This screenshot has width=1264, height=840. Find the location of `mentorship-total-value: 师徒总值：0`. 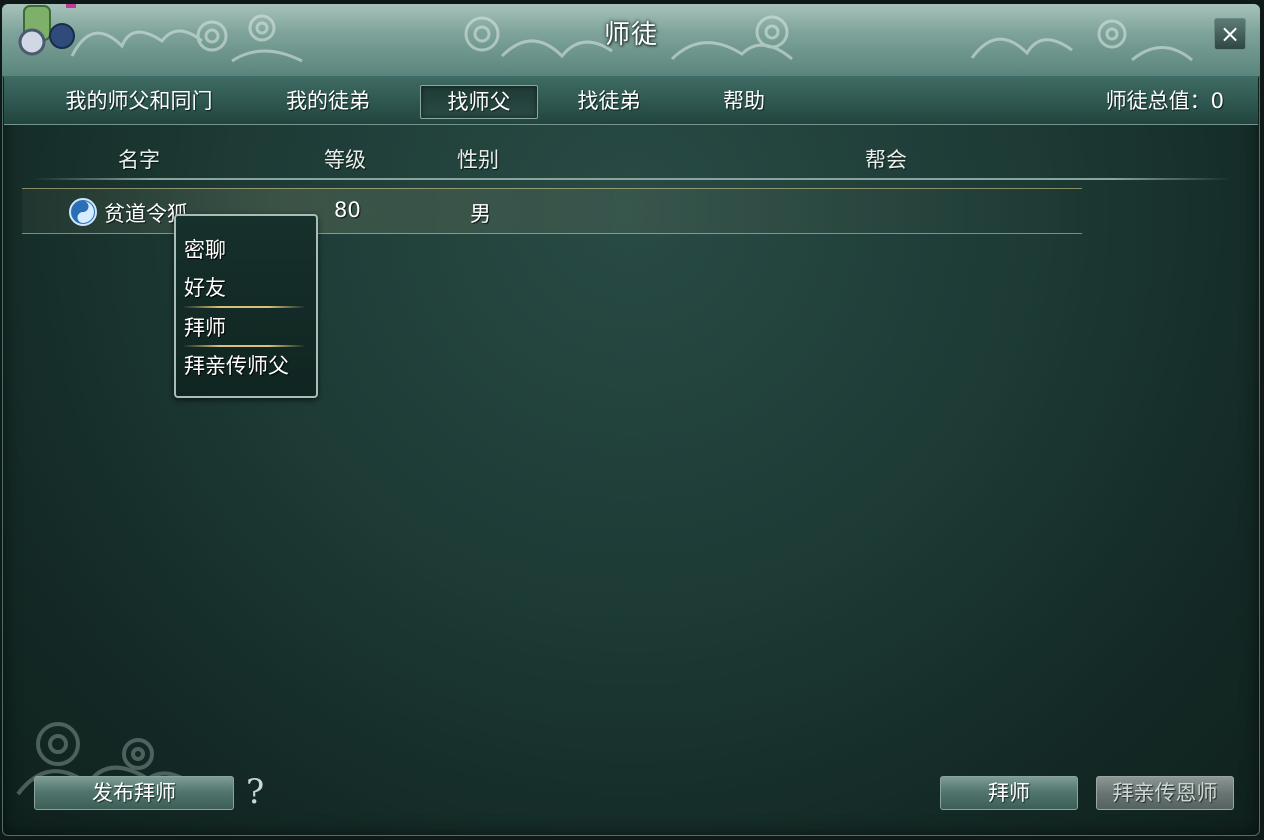

mentorship-total-value: 师徒总值：0 is located at coordinates (1164, 101).